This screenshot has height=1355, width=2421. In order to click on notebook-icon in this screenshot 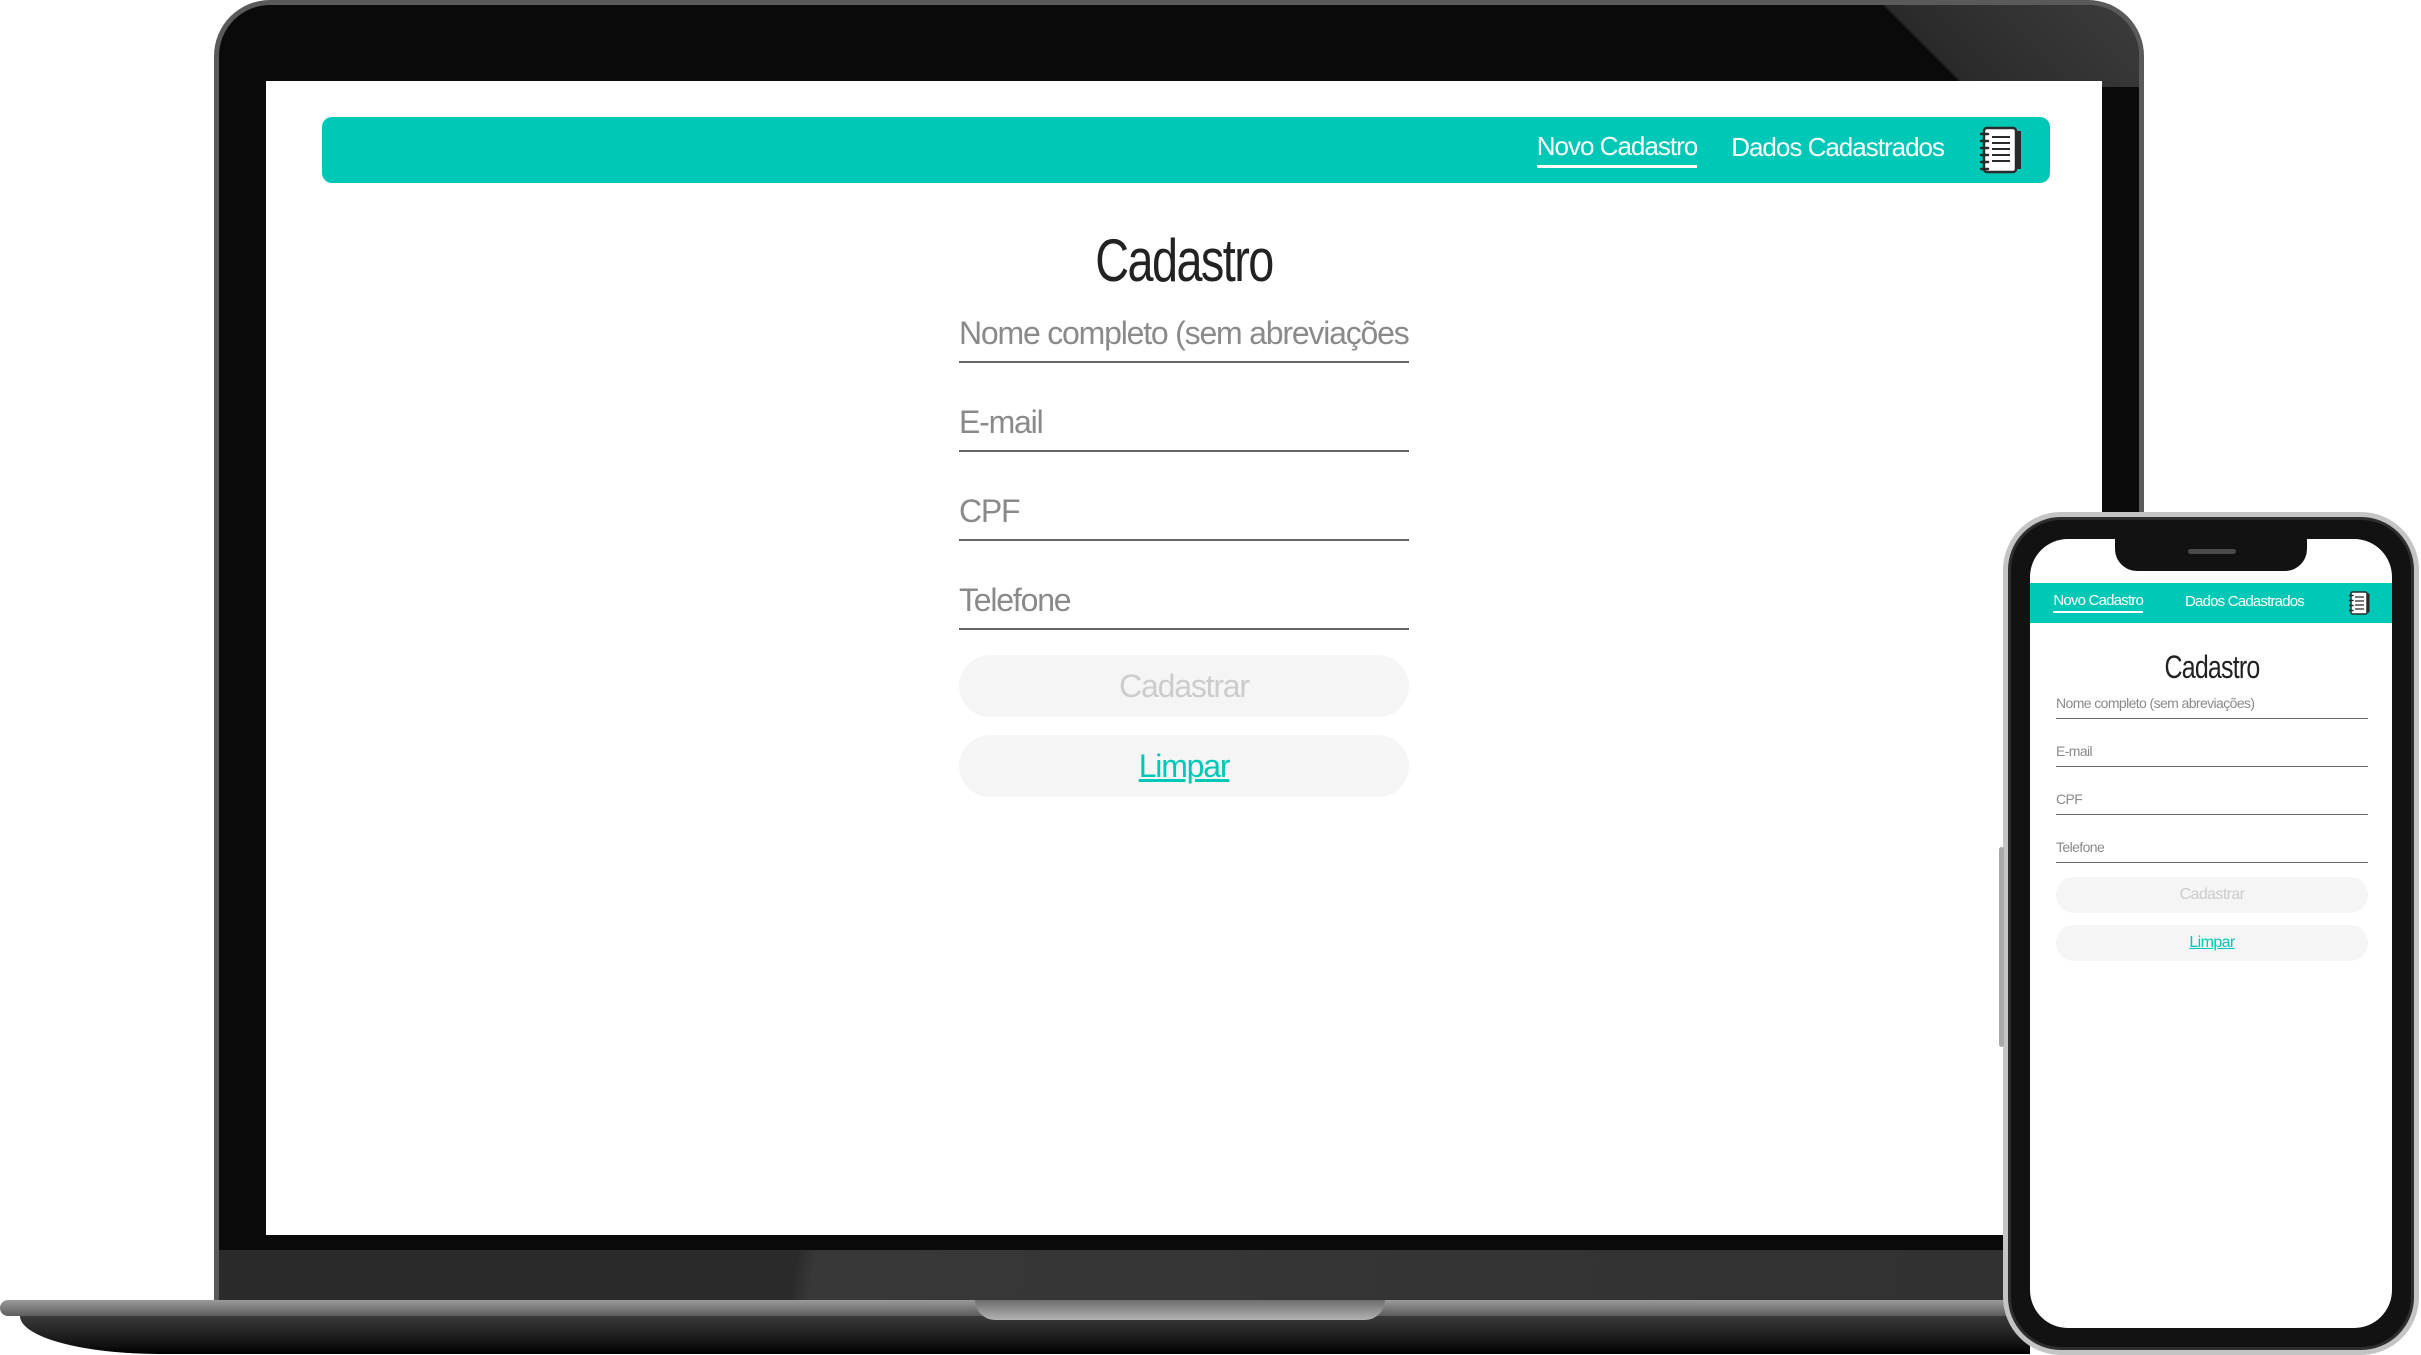, I will do `click(2000, 150)`.